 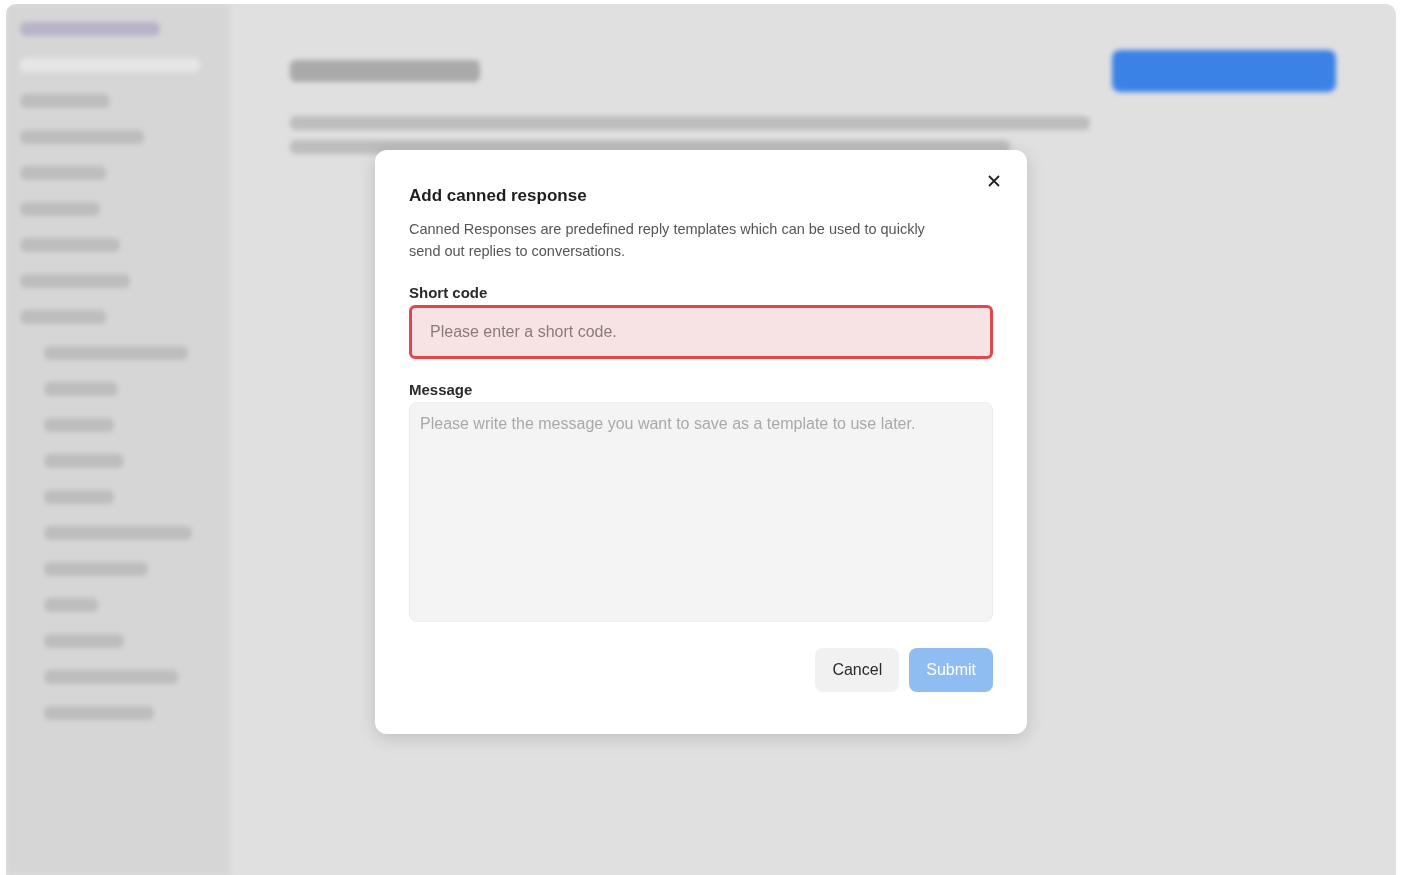 I want to click on field-label: Message, so click(x=441, y=389).